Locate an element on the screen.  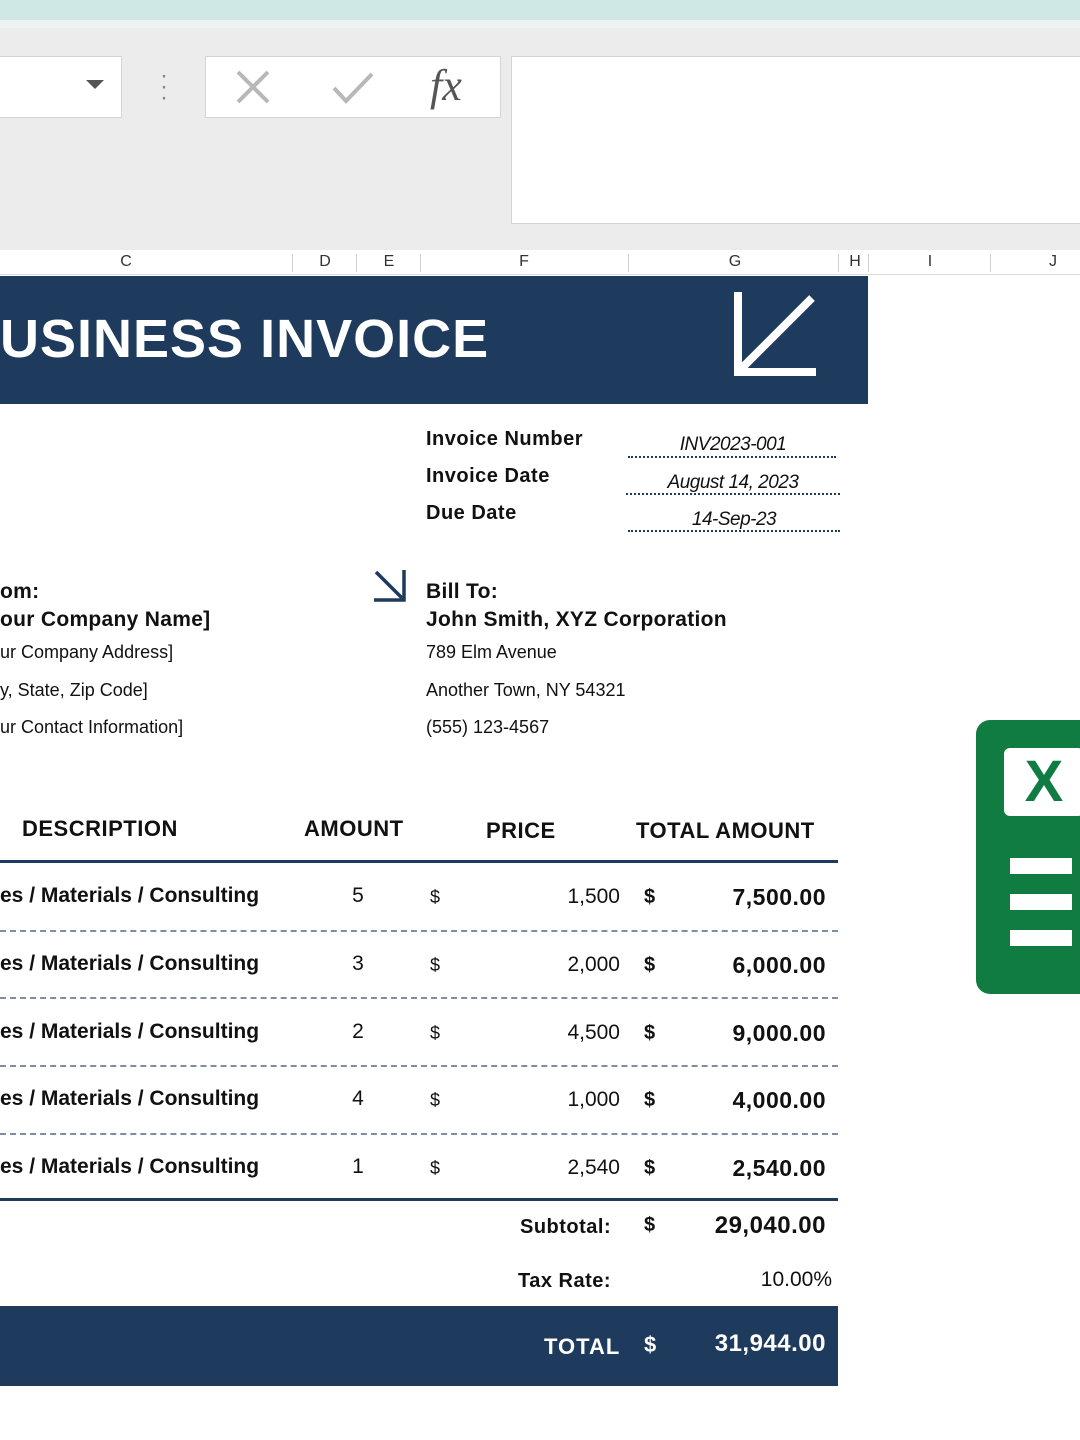
column-header-j: J is located at coordinates (1053, 262).